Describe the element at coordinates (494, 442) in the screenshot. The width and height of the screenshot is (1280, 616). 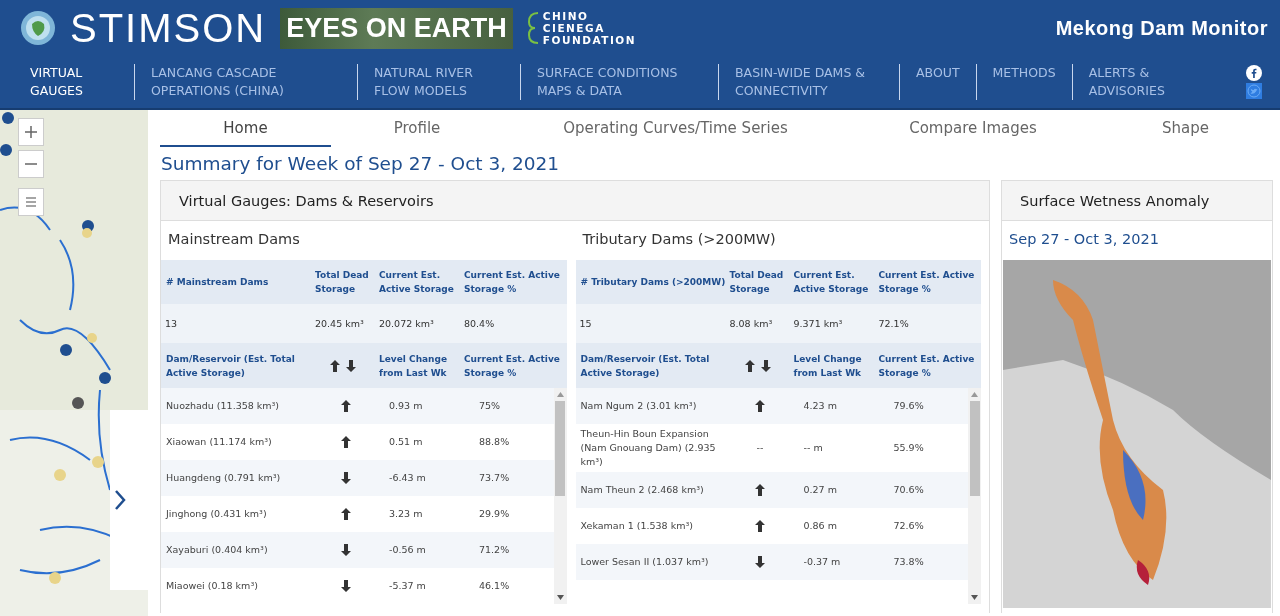
I see `table-cell-text: 88.8%` at that location.